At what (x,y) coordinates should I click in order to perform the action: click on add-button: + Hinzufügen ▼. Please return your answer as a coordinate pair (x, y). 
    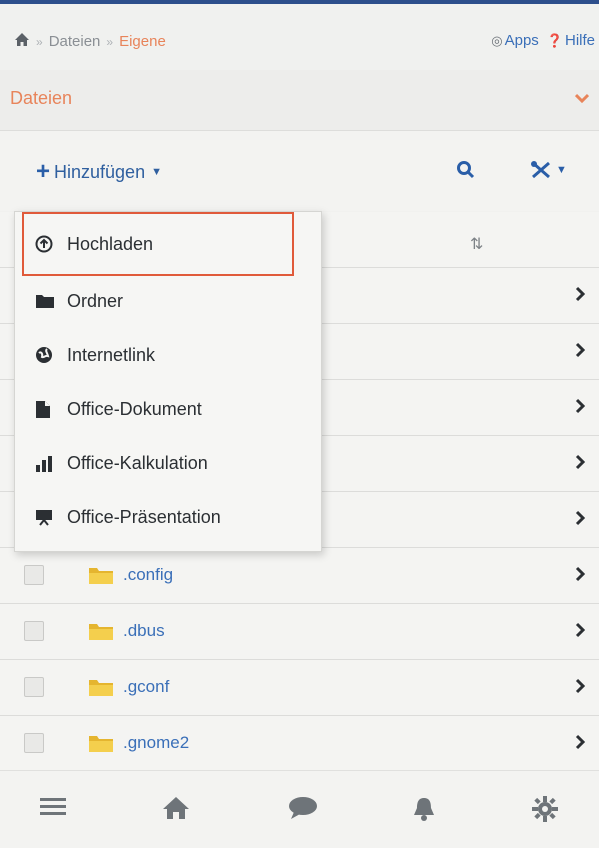
    Looking at the image, I should click on (99, 172).